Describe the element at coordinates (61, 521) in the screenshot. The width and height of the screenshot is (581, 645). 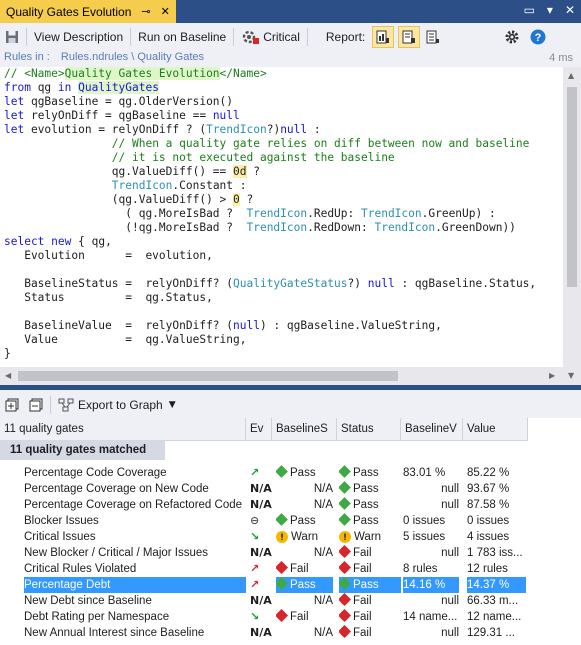
I see `quality-gate-name: Blocker Issues` at that location.